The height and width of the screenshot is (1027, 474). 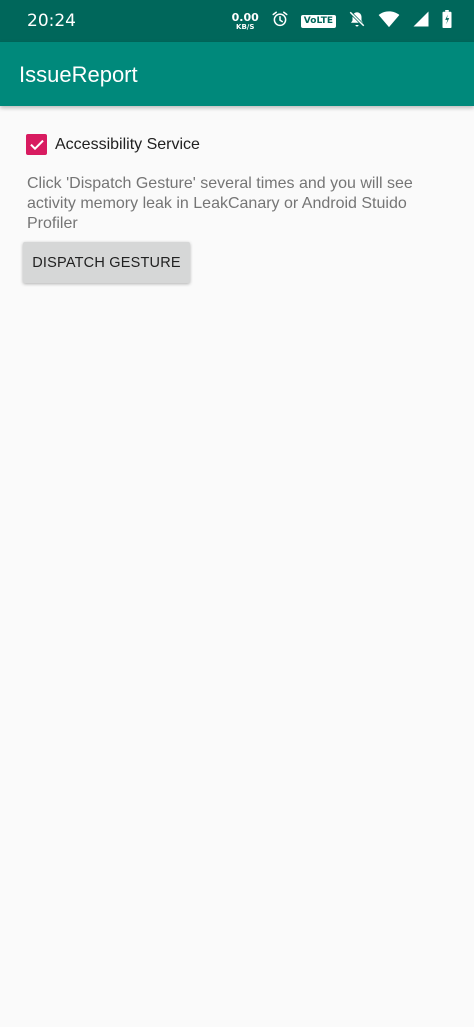 What do you see at coordinates (245, 17) in the screenshot?
I see `network-speed-value: 0.00` at bounding box center [245, 17].